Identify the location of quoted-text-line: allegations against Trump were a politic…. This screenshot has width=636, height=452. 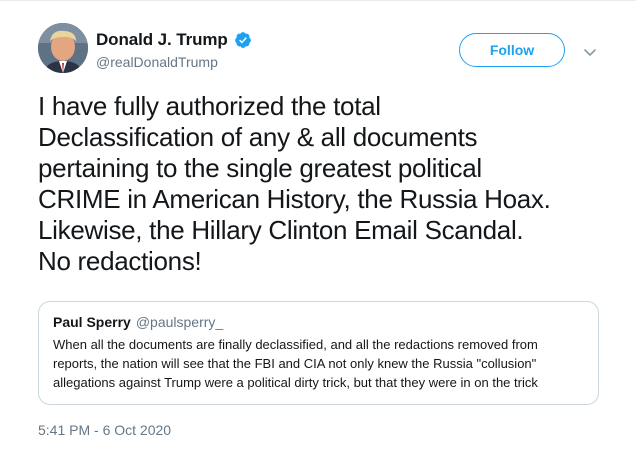
(295, 382).